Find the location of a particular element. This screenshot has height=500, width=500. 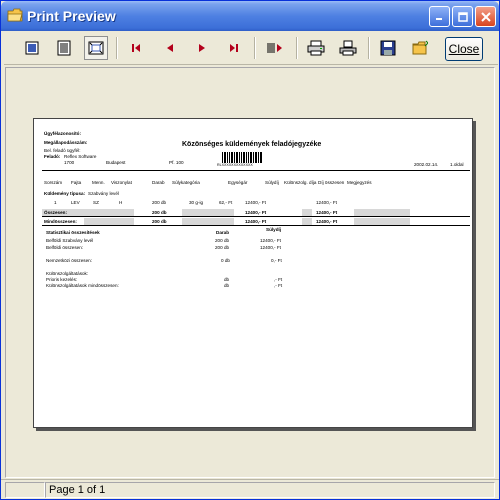

save-button is located at coordinates (388, 48).